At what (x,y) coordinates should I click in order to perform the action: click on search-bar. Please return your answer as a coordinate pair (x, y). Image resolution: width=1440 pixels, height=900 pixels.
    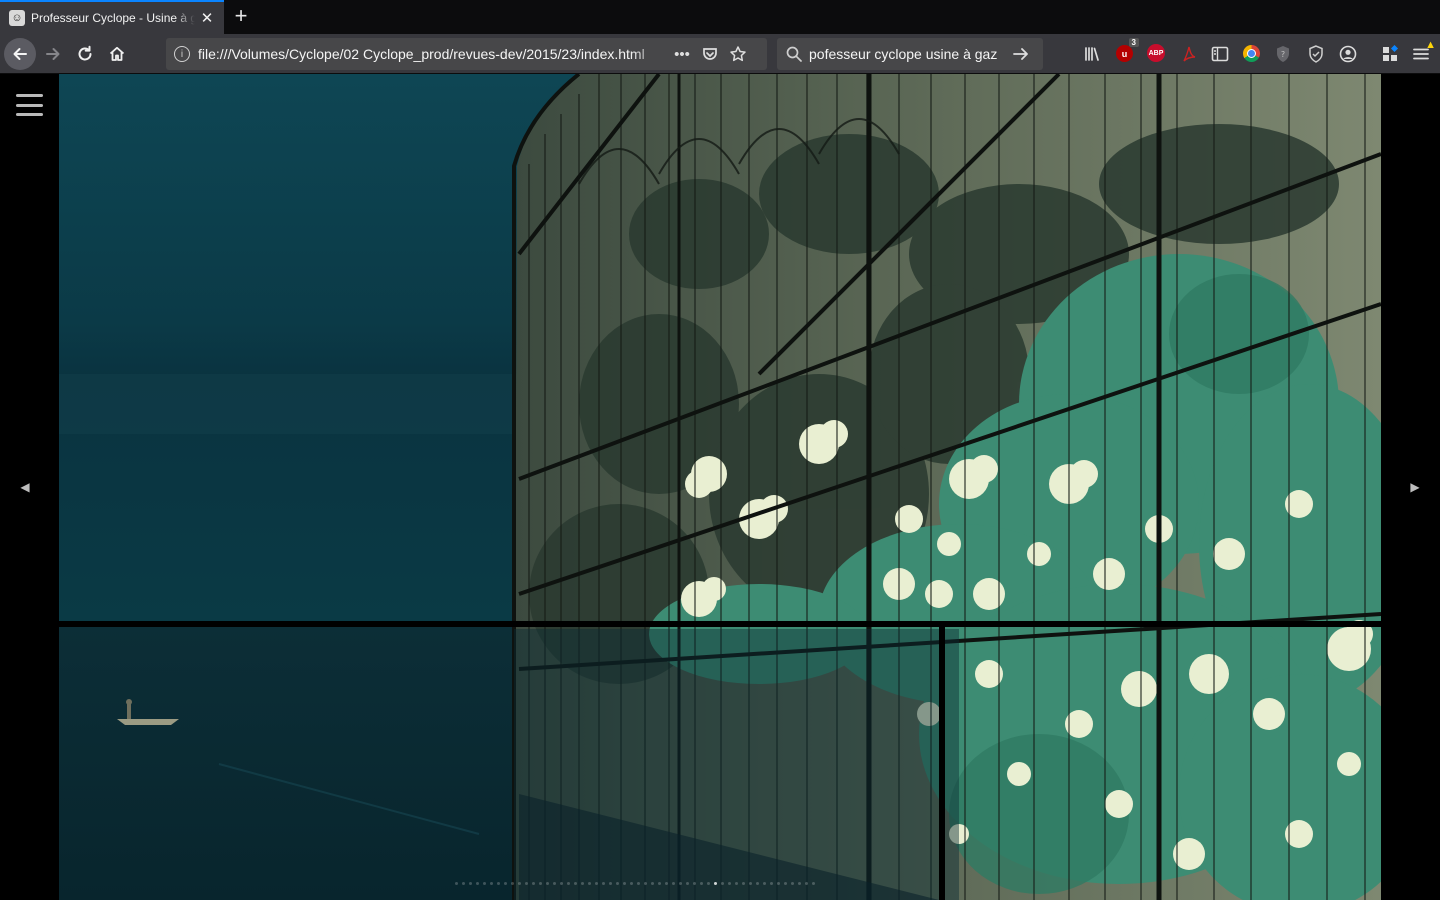
    Looking at the image, I should click on (910, 54).